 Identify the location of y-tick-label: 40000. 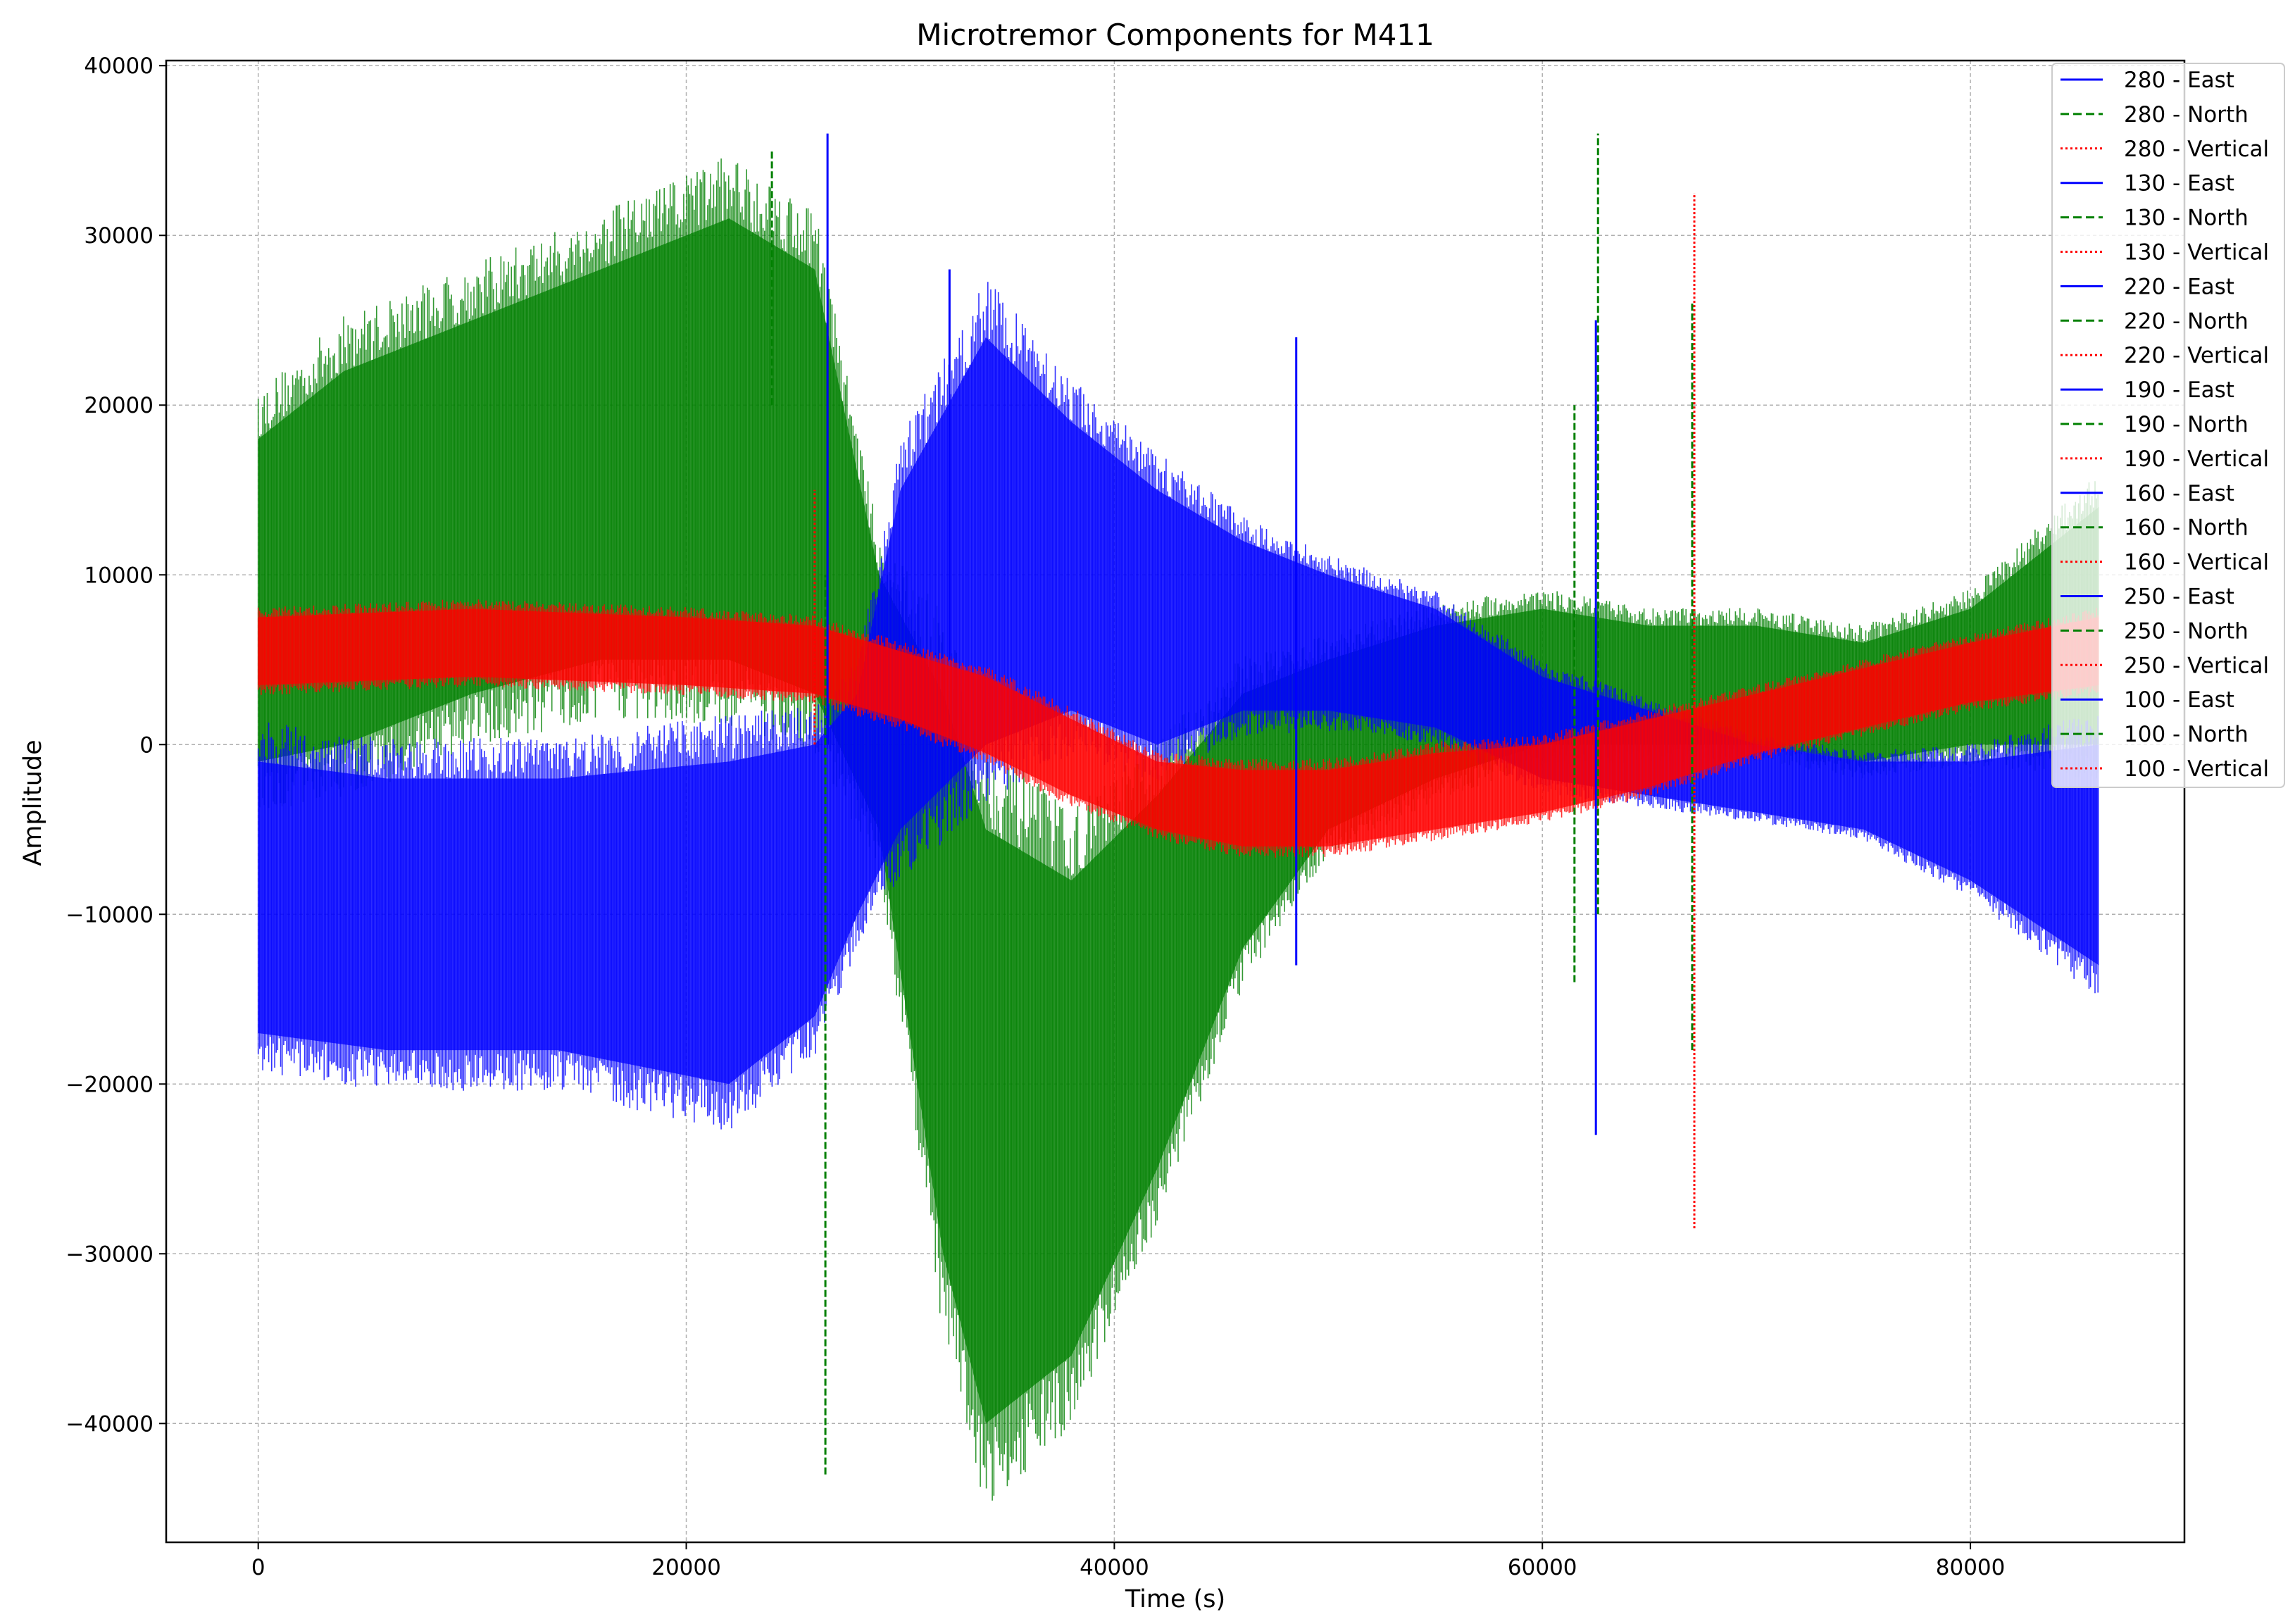
(119, 67).